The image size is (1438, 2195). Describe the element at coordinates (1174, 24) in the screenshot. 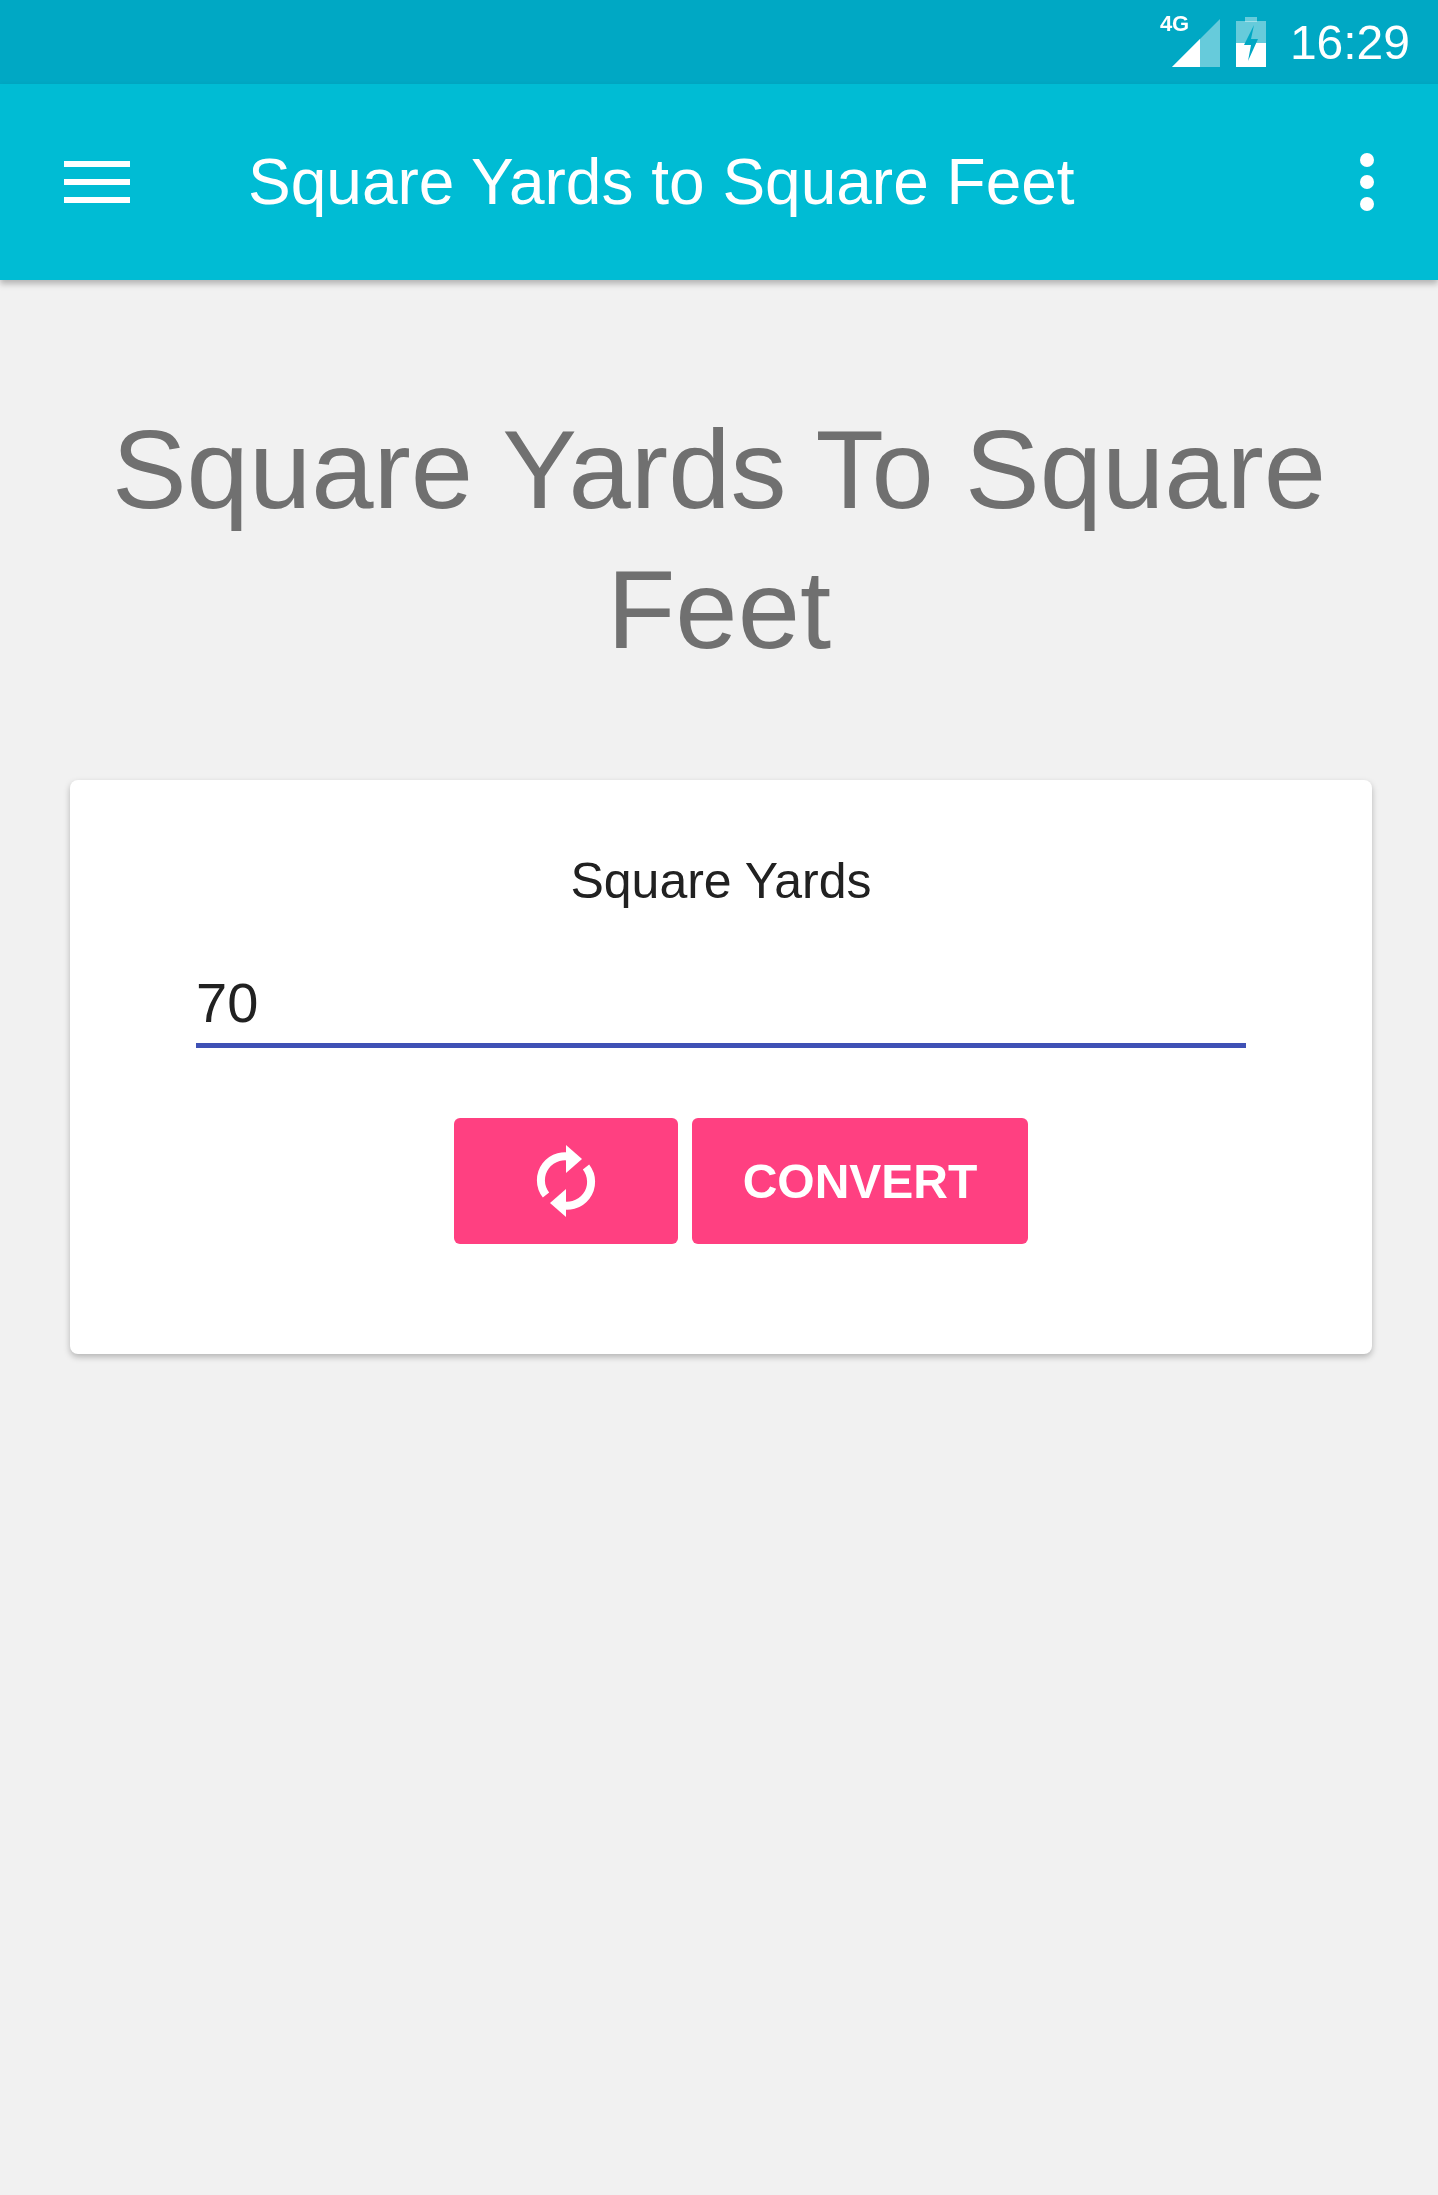

I see `network-label: 4G` at that location.